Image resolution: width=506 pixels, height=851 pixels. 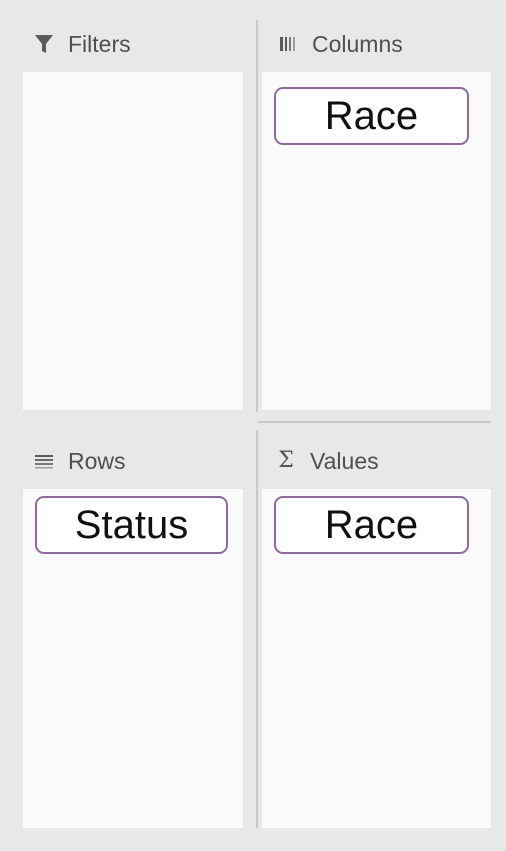 What do you see at coordinates (371, 525) in the screenshot?
I see `values-field-race: Race` at bounding box center [371, 525].